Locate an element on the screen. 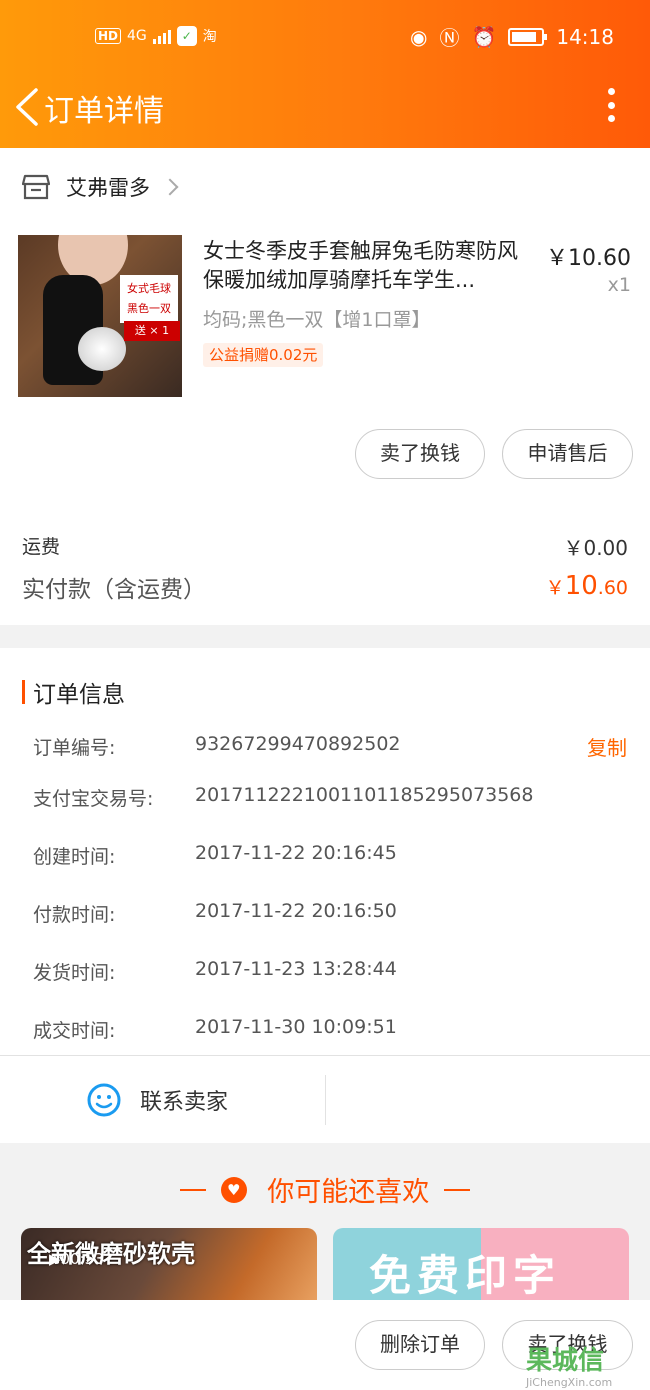 This screenshot has height=1390, width=650. hd-badge: HD is located at coordinates (108, 36).